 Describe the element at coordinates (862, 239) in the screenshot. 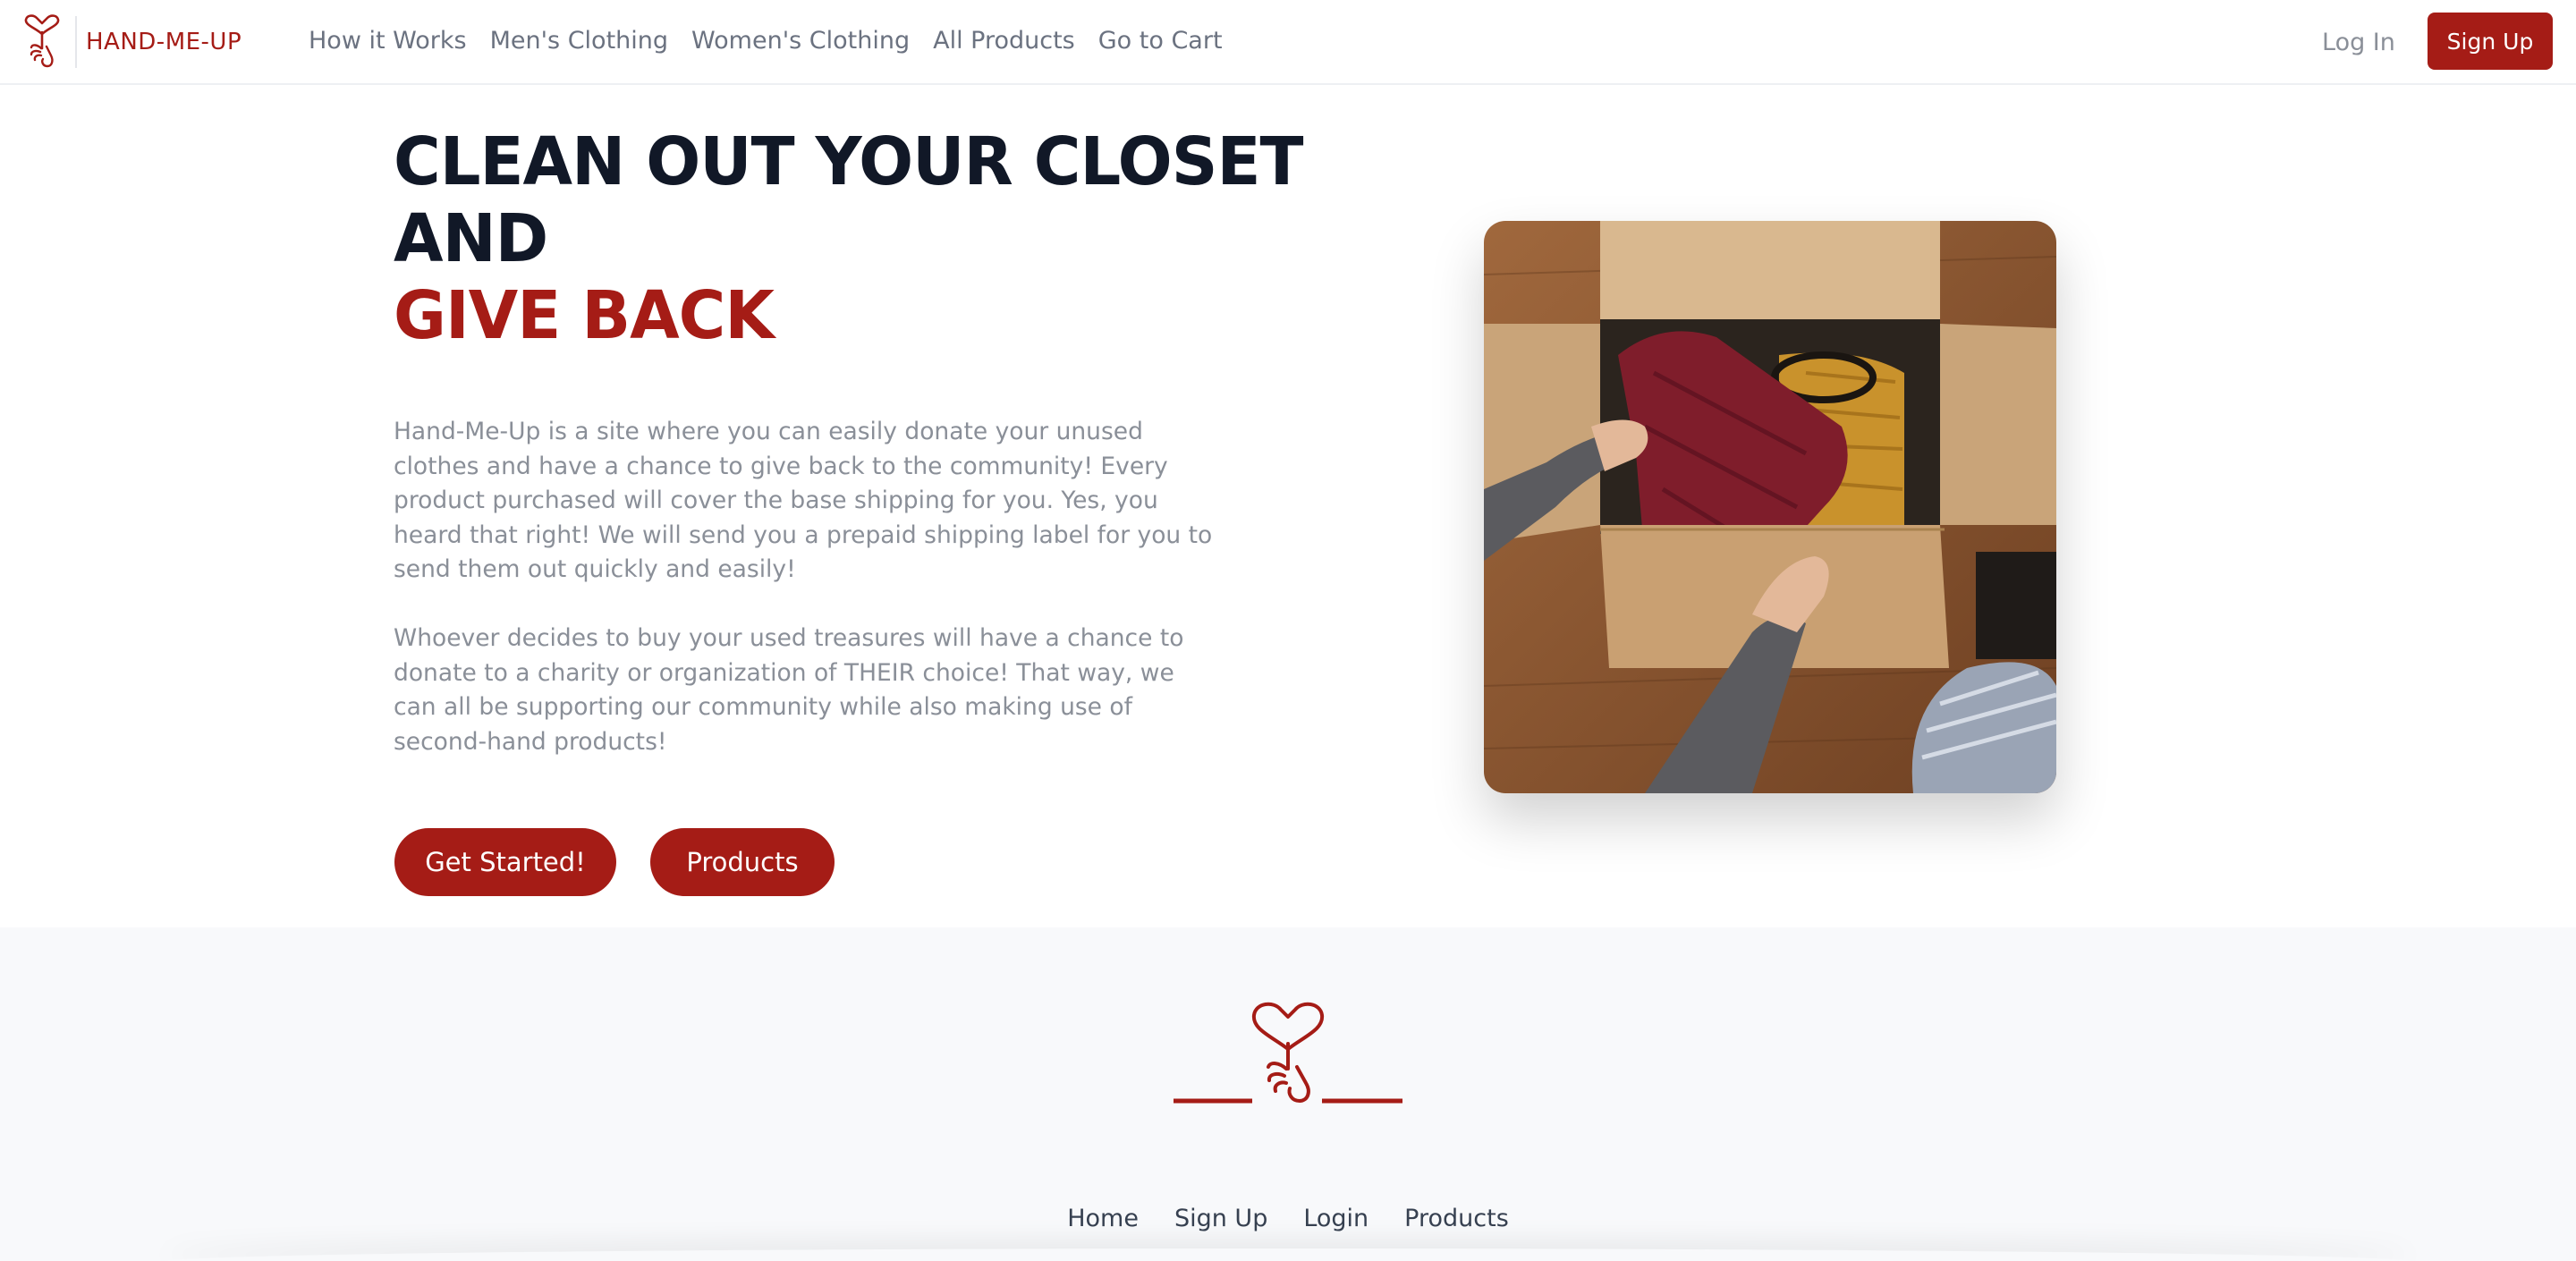

I see `hero-title: CLEAN OUT YOUR CLOSET AND GIVE BACK` at that location.